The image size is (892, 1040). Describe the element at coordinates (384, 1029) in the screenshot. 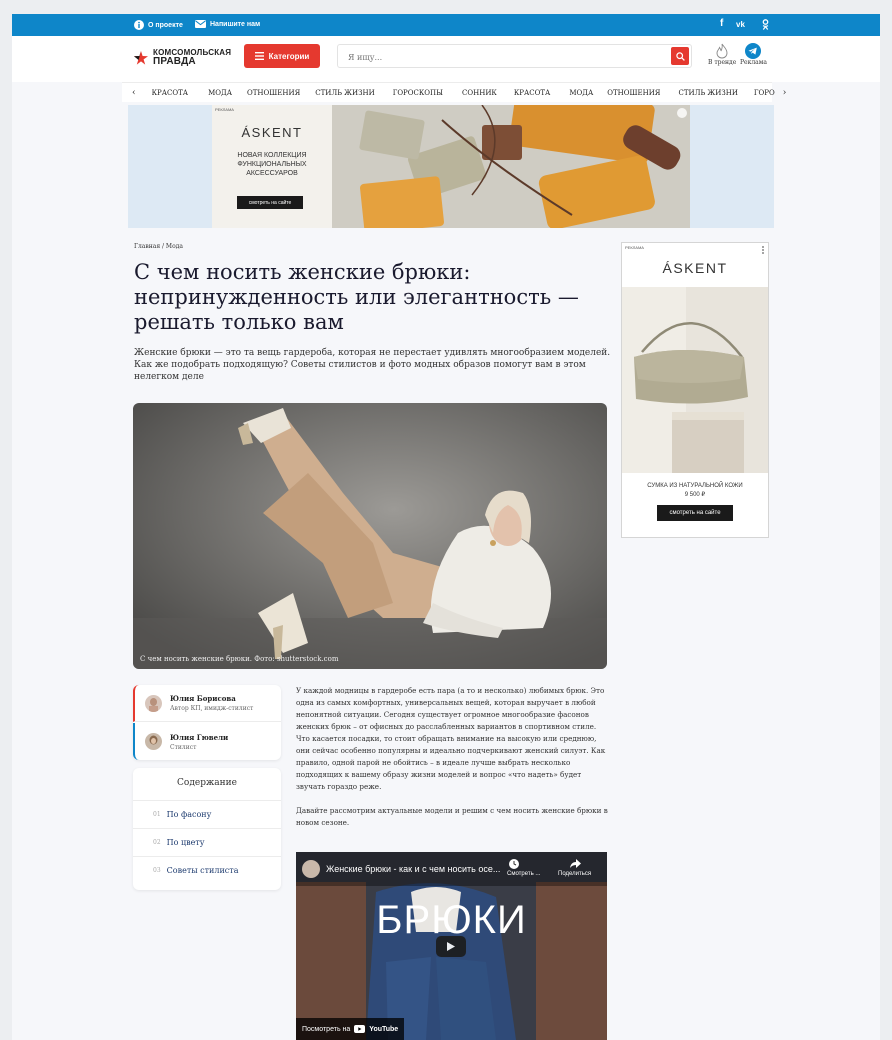

I see `youtube-label: YouTube` at that location.